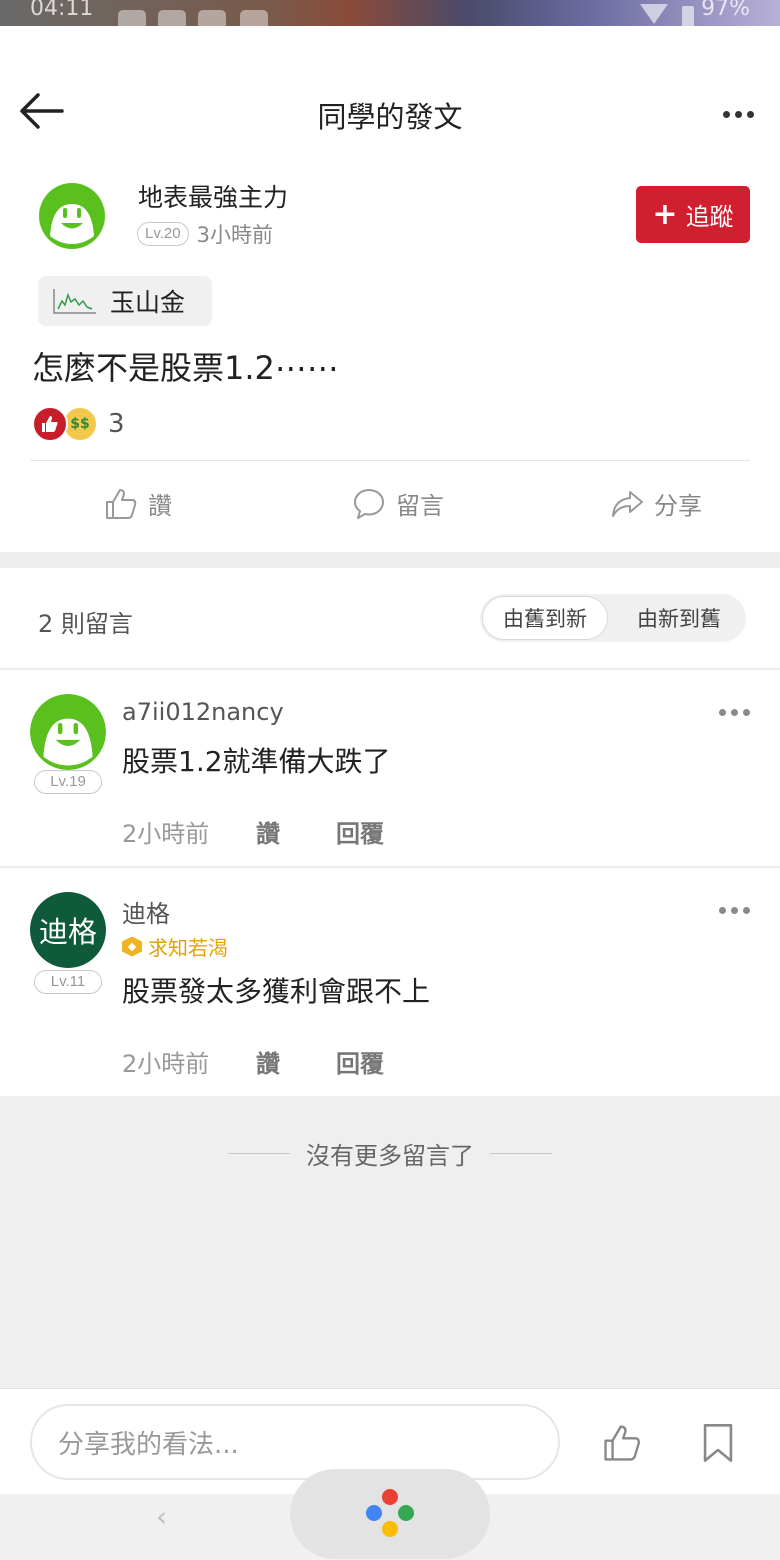 This screenshot has height=1560, width=780. What do you see at coordinates (627, 503) in the screenshot?
I see `share-arrow-icon` at bounding box center [627, 503].